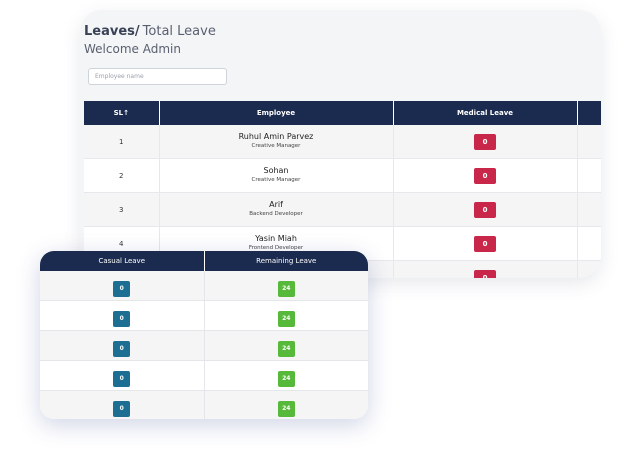 The height and width of the screenshot is (456, 631). Describe the element at coordinates (122, 142) in the screenshot. I see `row-sl: 1` at that location.